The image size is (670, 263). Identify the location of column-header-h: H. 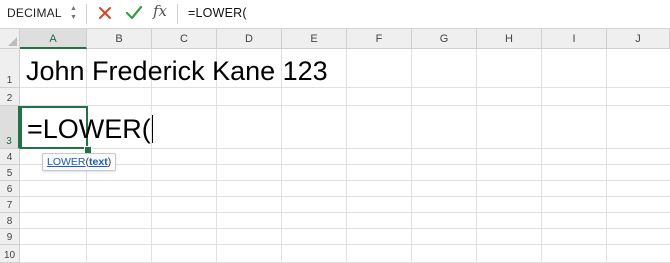
(509, 39).